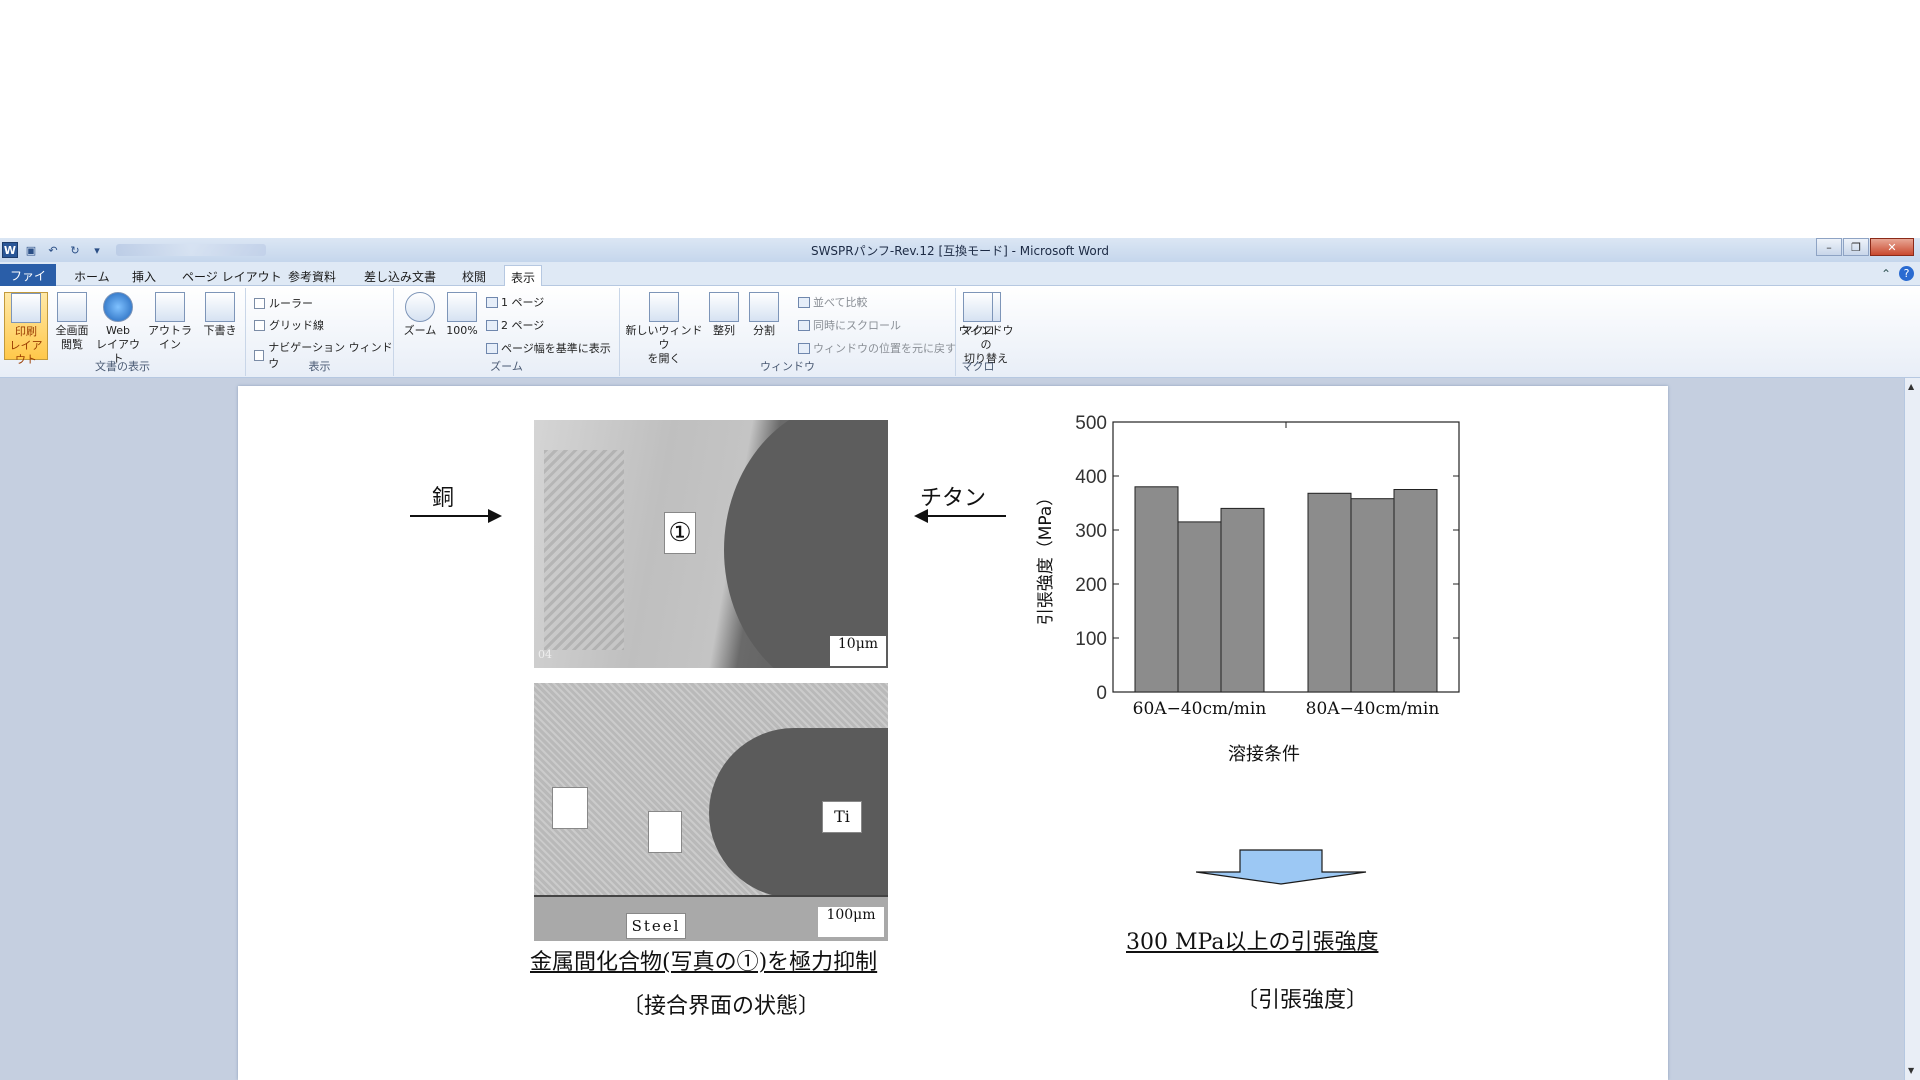 The image size is (1920, 1080). Describe the element at coordinates (259, 303) in the screenshot. I see `ruler-checkbox-box` at that location.